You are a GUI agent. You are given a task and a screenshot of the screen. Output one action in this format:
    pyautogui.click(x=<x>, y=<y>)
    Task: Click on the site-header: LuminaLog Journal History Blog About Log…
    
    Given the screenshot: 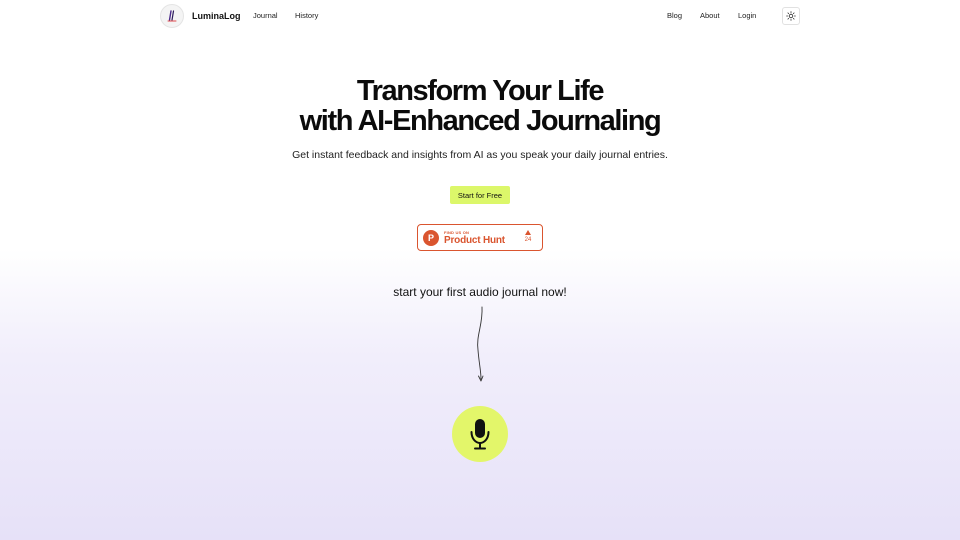 What is the action you would take?
    pyautogui.click(x=480, y=16)
    